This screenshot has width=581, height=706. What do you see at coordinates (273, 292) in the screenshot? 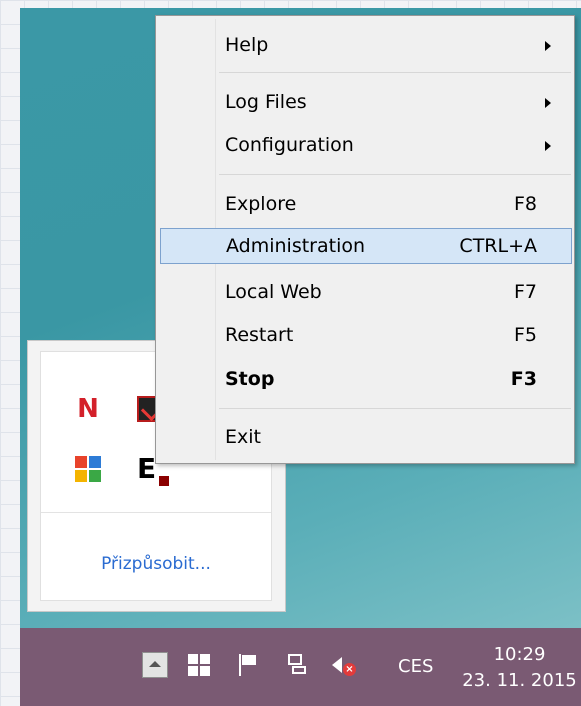
I see `menu-item-label: Local Web` at bounding box center [273, 292].